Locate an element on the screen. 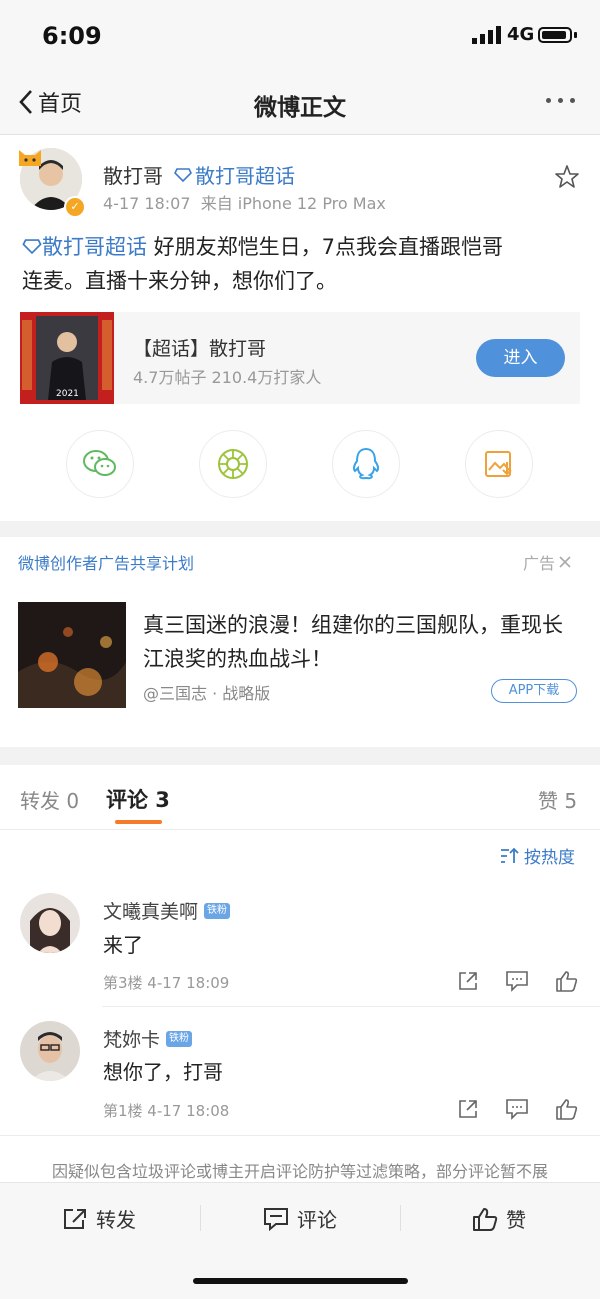 Image resolution: width=600 pixels, height=1299 pixels. wechat-icon is located at coordinates (99, 463).